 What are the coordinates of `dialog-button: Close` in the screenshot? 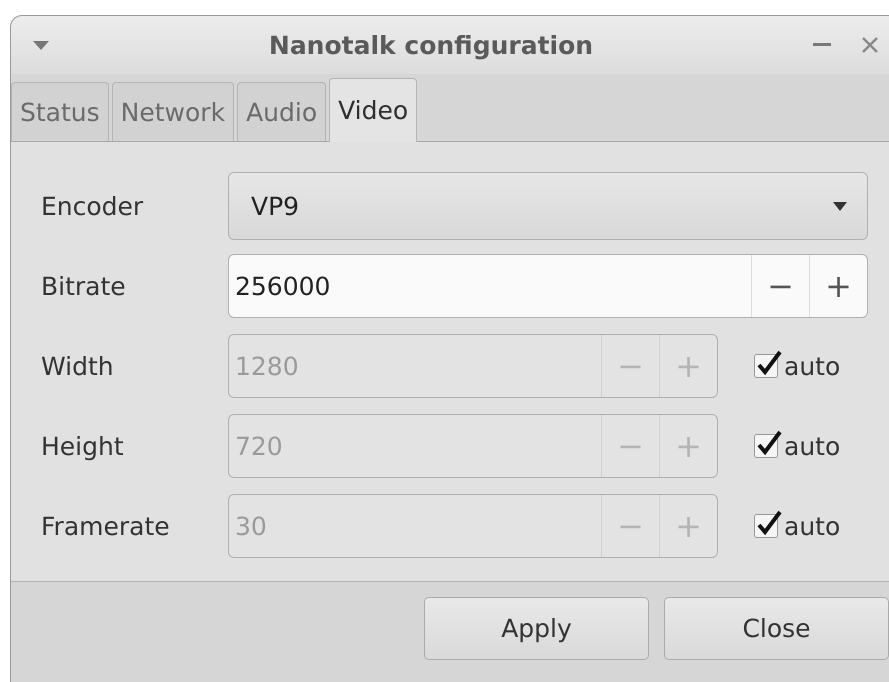 It's located at (776, 628).